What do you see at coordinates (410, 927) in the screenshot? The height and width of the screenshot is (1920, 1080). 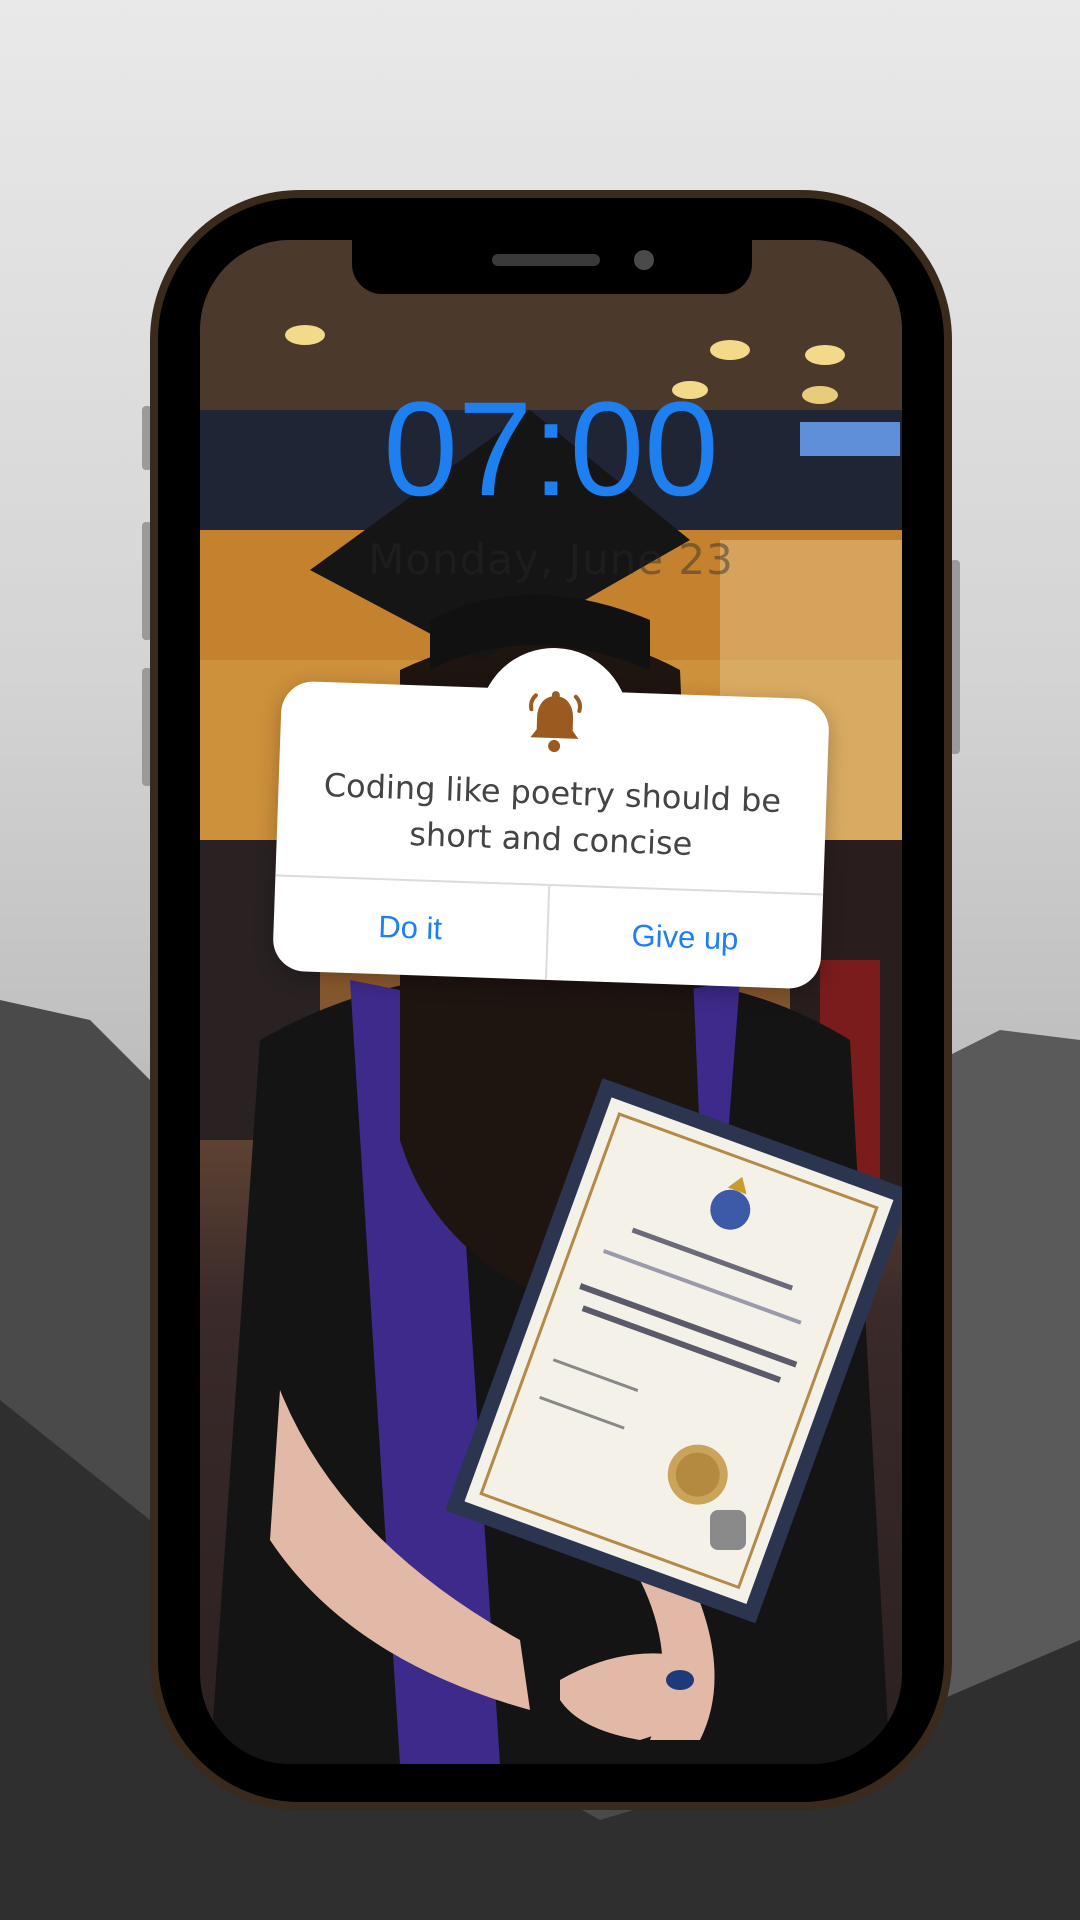 I see `do-it-button: Do it` at bounding box center [410, 927].